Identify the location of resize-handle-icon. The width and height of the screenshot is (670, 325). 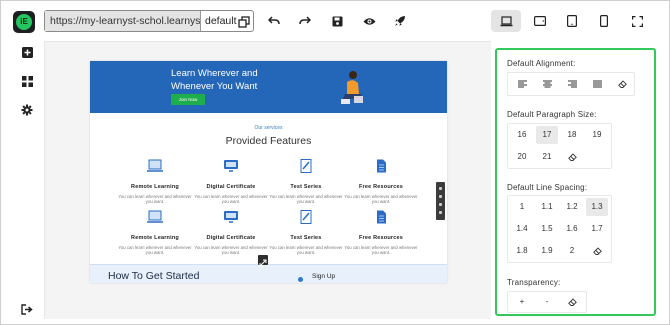
(263, 261).